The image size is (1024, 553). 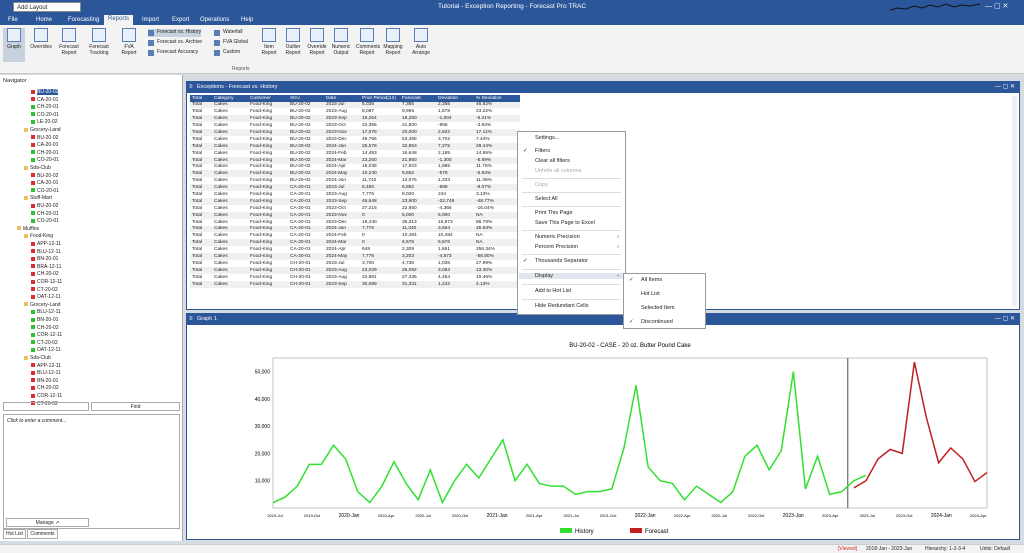 What do you see at coordinates (368, 45) in the screenshot?
I see `ribbon-button-9: Comments Report` at bounding box center [368, 45].